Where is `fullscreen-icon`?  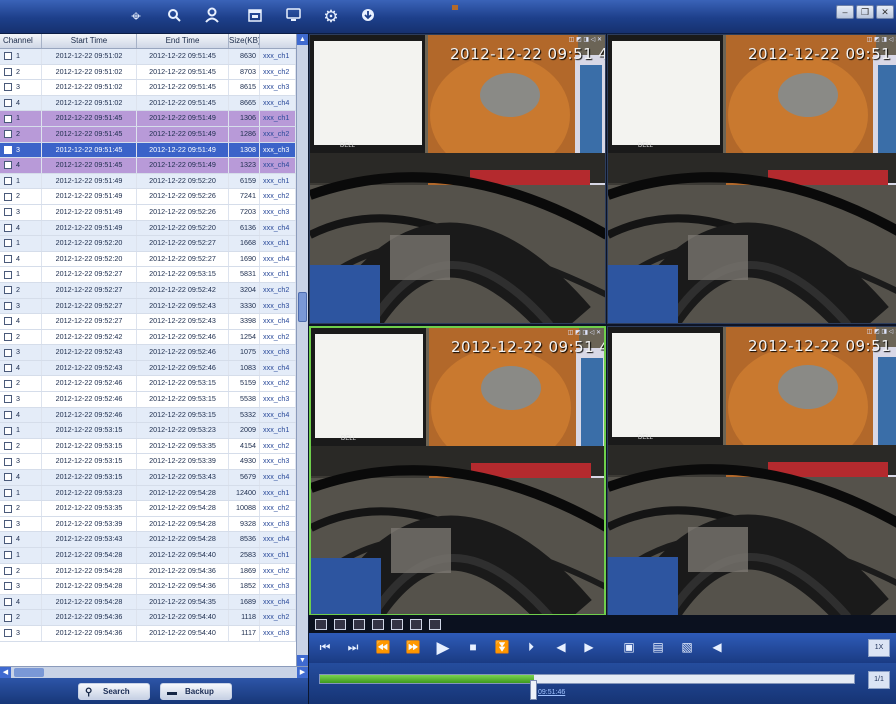
fullscreen-icon is located at coordinates (321, 624).